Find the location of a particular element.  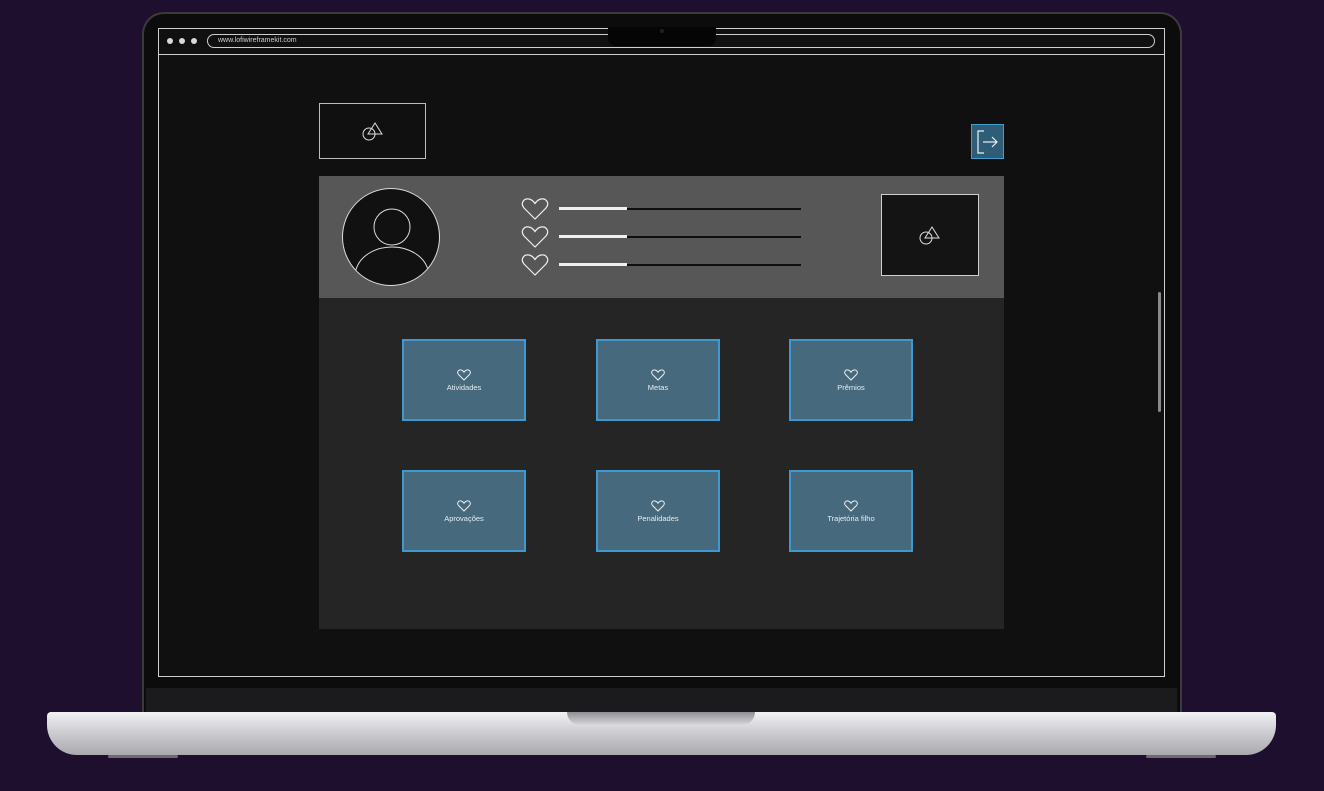

scrollbar is located at coordinates (1159, 352).